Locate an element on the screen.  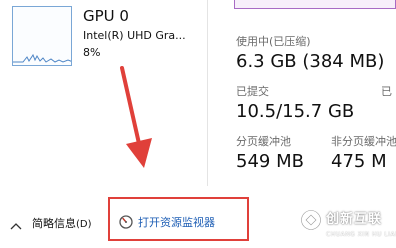
fewer-details-label: 简略信息 is located at coordinates (54, 223).